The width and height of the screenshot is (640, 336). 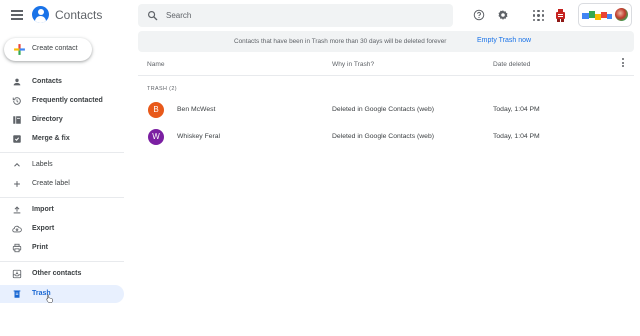 I want to click on avatar: B, so click(x=156, y=110).